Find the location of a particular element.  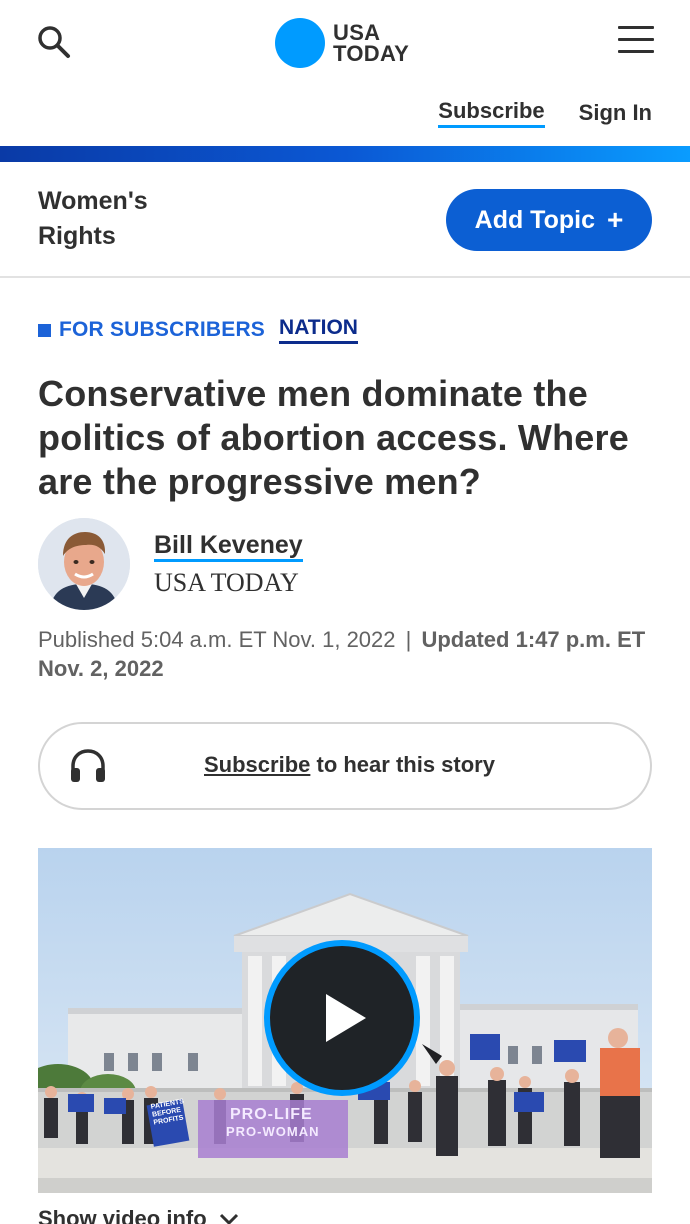

account-links: Subscribe Sign In is located at coordinates (545, 113).